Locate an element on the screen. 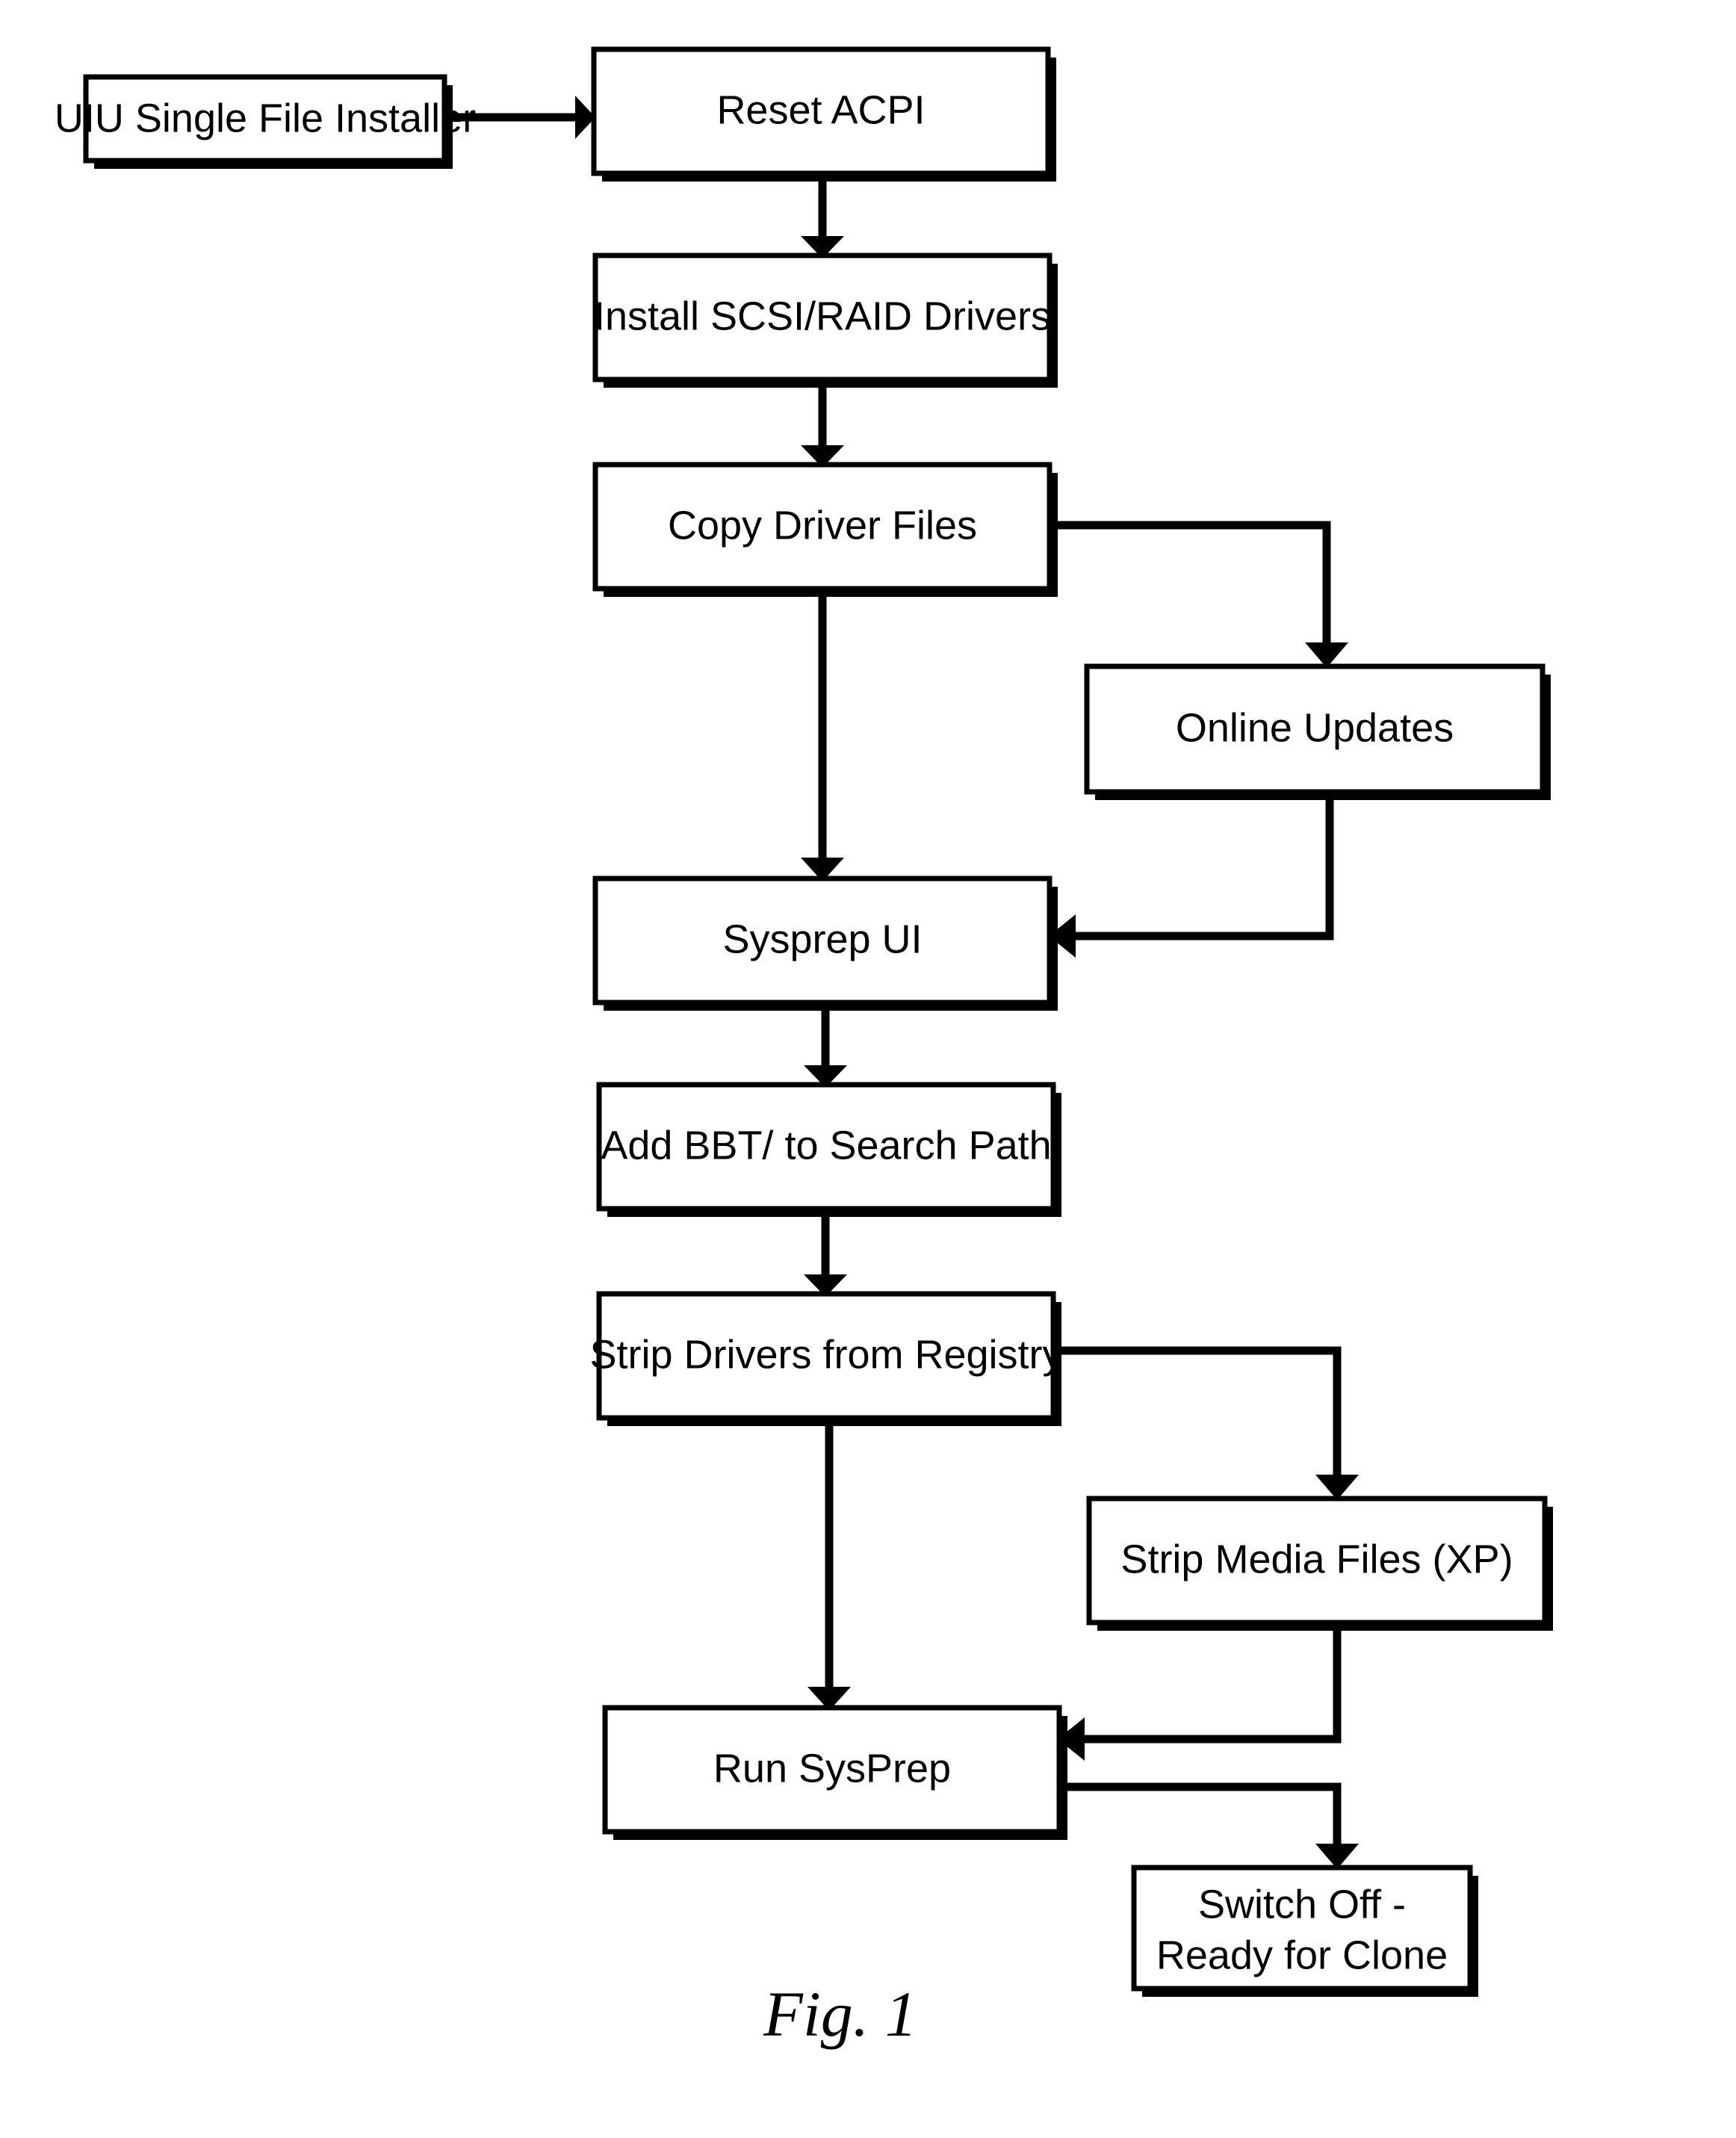 This screenshot has width=1736, height=2138. node-label-sysprep-ui: Sysprep UI is located at coordinates (822, 939).